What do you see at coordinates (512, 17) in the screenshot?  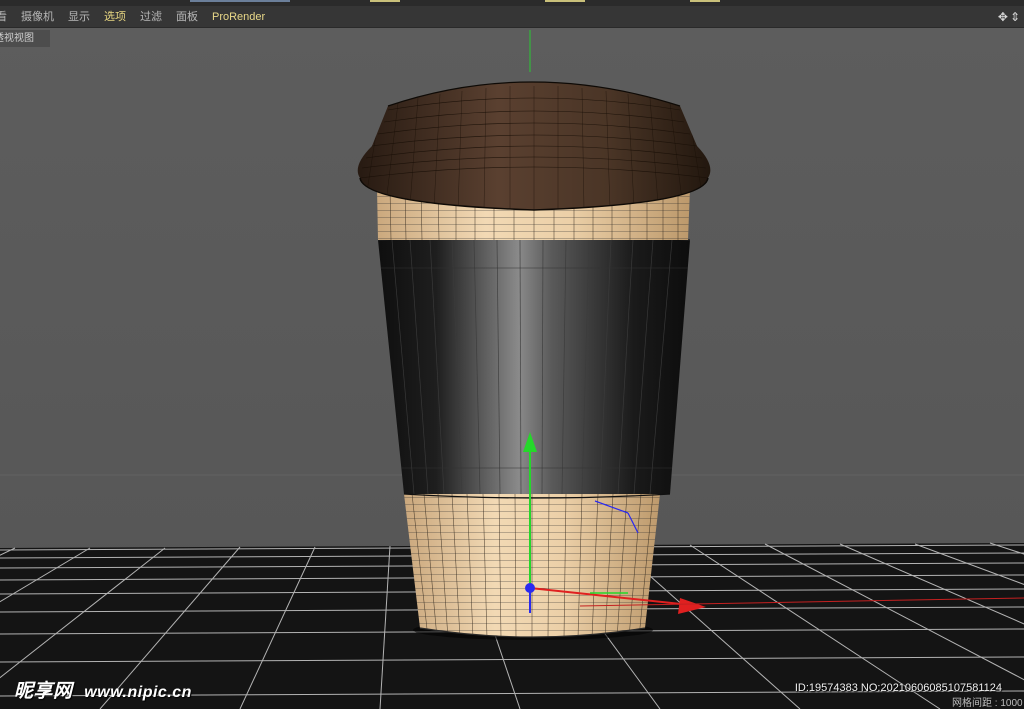 I see `viewport-menu-bar: 看 摄像机 显示 选项 过滤 面板 ProRender ✥ ⇕` at bounding box center [512, 17].